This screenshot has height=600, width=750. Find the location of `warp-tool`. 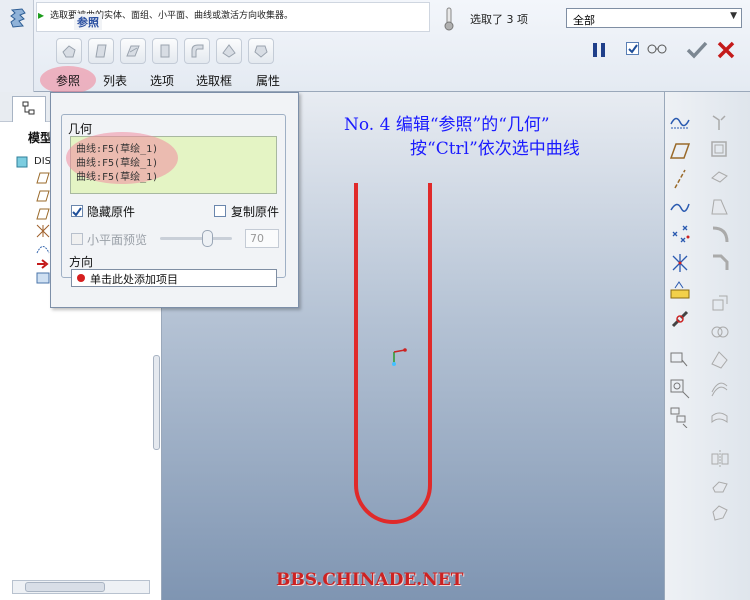

warp-tool is located at coordinates (720, 513).